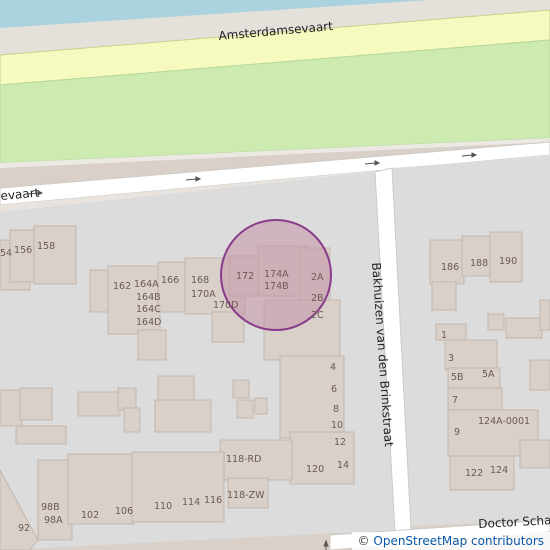 This screenshot has width=550, height=550. I want to click on map-attribution: © OpenStreetMap contributors, so click(450, 541).